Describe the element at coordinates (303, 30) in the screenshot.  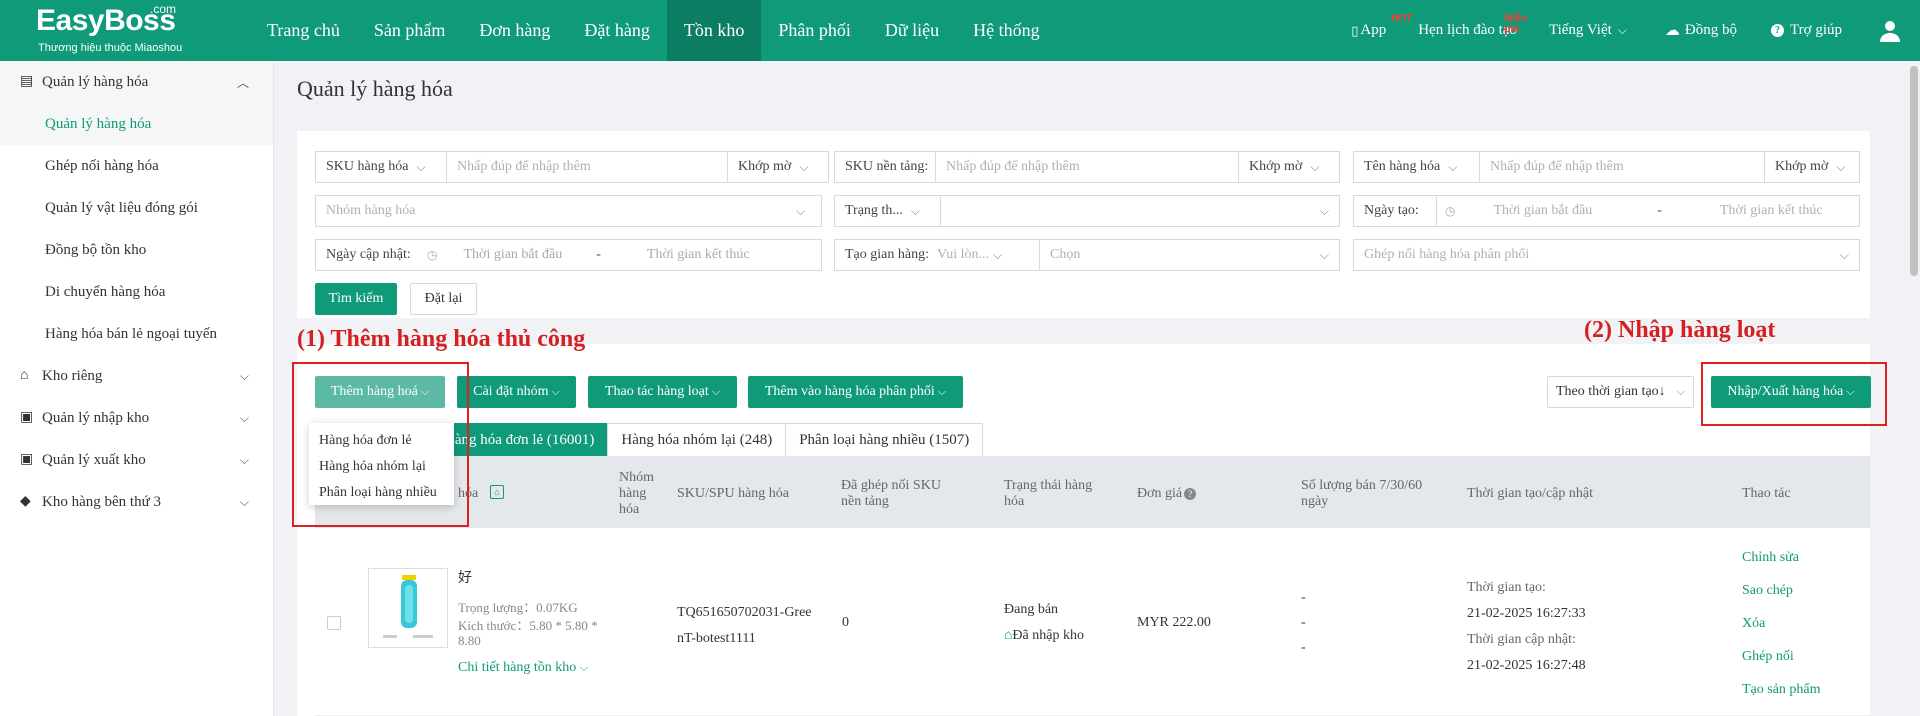
I see `nav-home: Trang chủ` at that location.